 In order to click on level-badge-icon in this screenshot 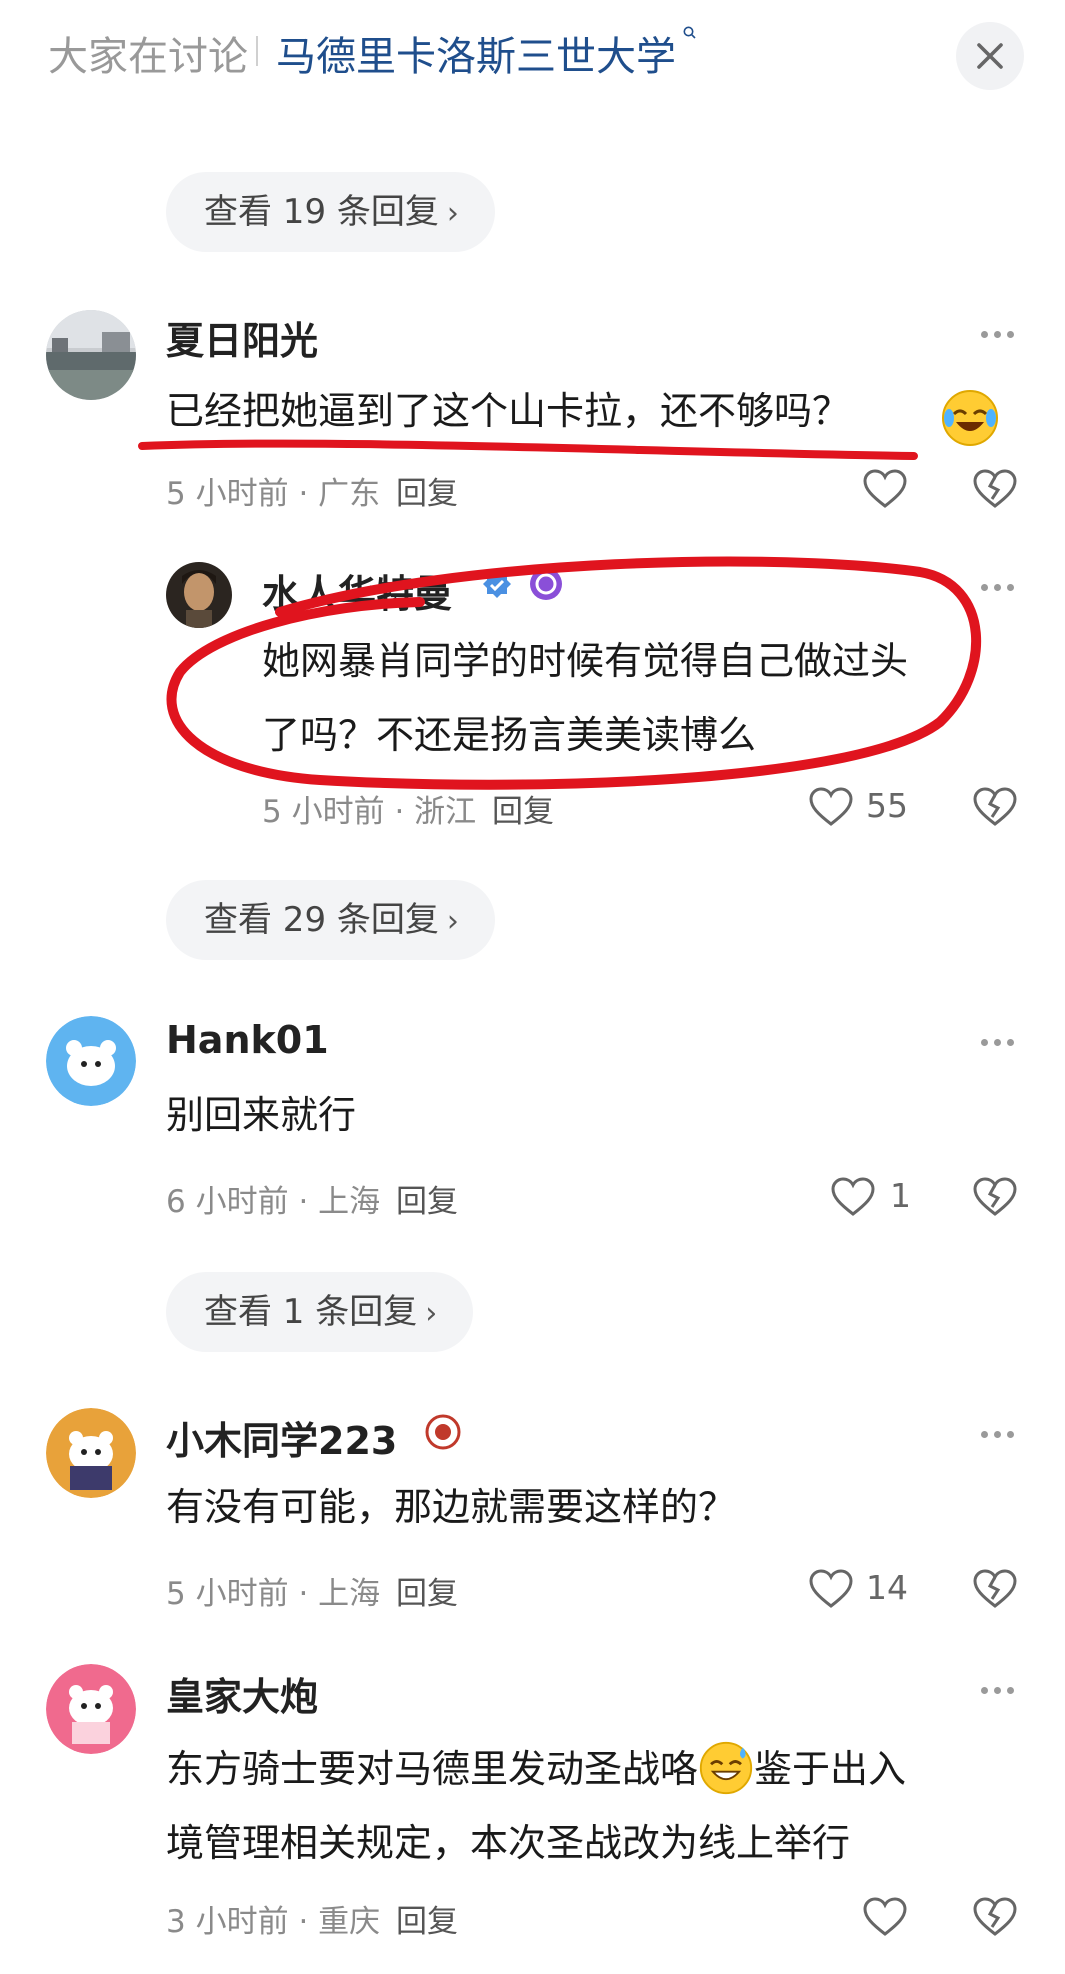, I will do `click(443, 1432)`.